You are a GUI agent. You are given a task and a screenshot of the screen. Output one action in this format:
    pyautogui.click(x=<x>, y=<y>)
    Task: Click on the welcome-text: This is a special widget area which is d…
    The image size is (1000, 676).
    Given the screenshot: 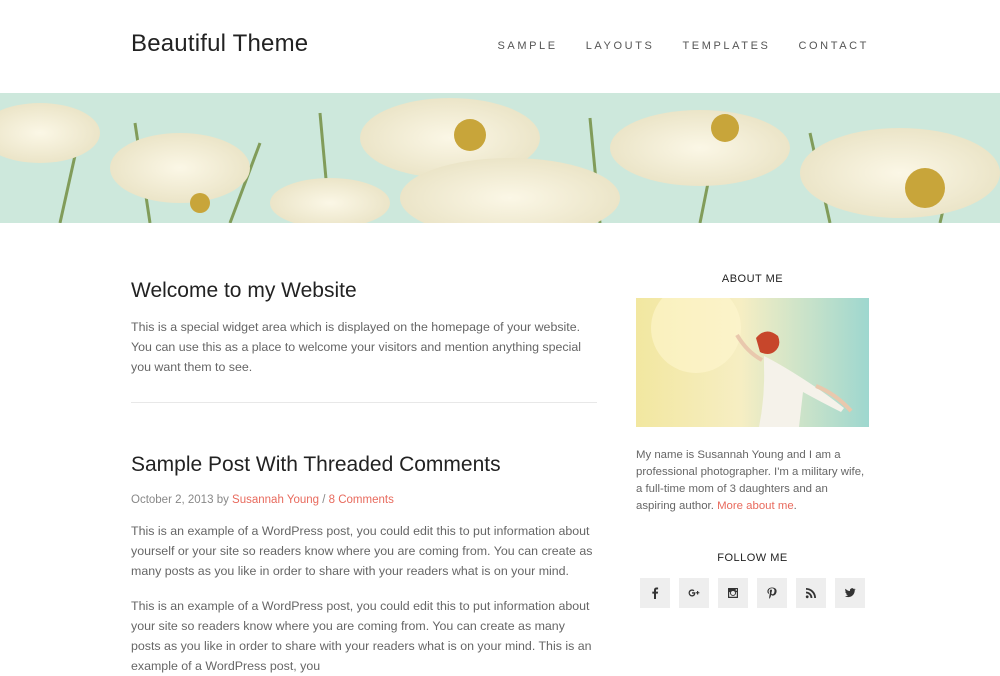 What is the action you would take?
    pyautogui.click(x=356, y=347)
    